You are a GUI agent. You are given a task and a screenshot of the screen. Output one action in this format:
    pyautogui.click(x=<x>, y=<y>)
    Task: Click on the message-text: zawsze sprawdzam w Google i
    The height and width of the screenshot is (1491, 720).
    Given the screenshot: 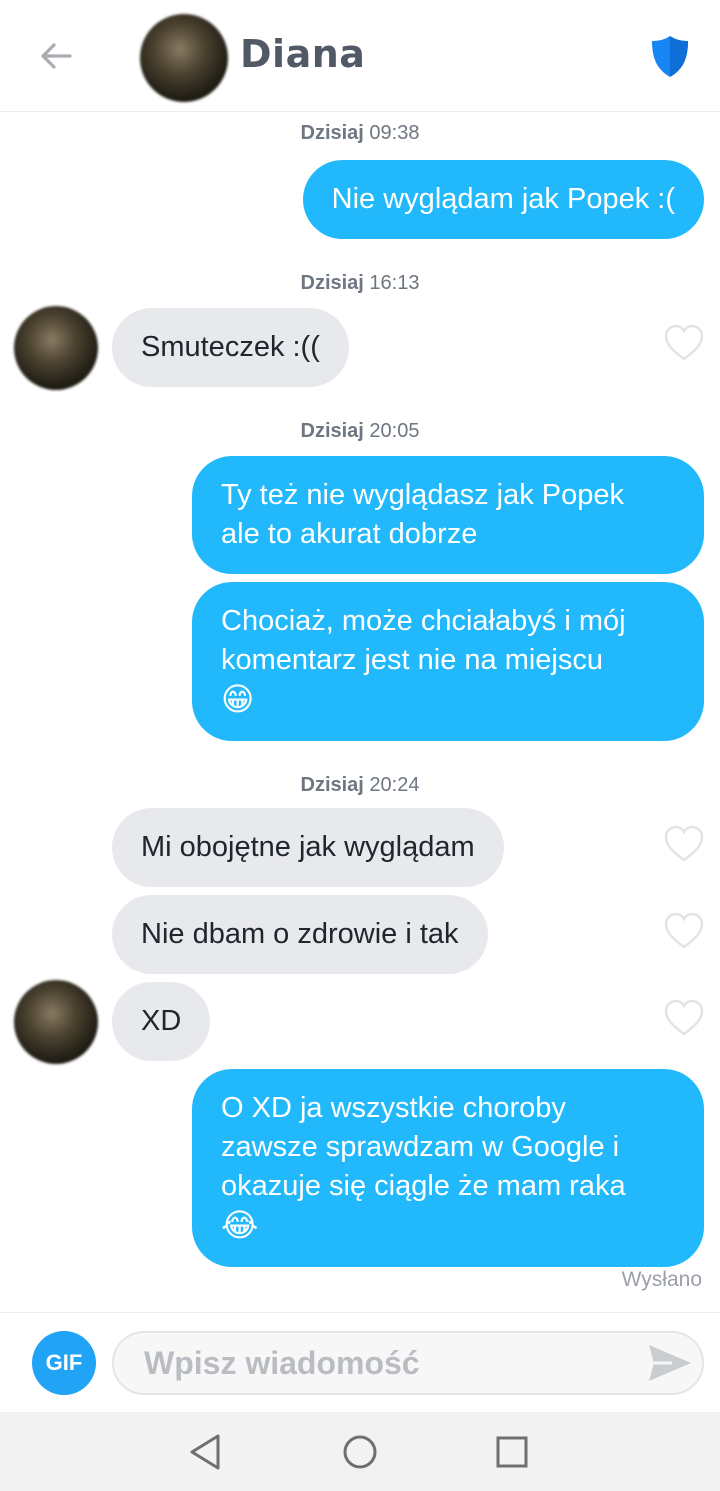 What is the action you would take?
    pyautogui.click(x=420, y=1147)
    